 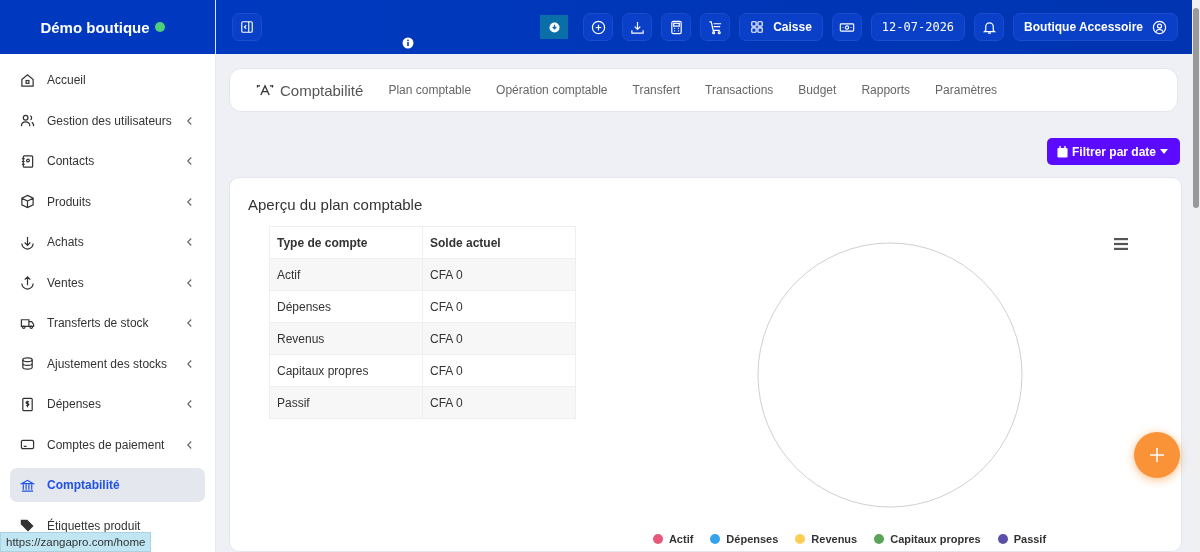 What do you see at coordinates (27, 161) in the screenshot?
I see `contact-book-icon` at bounding box center [27, 161].